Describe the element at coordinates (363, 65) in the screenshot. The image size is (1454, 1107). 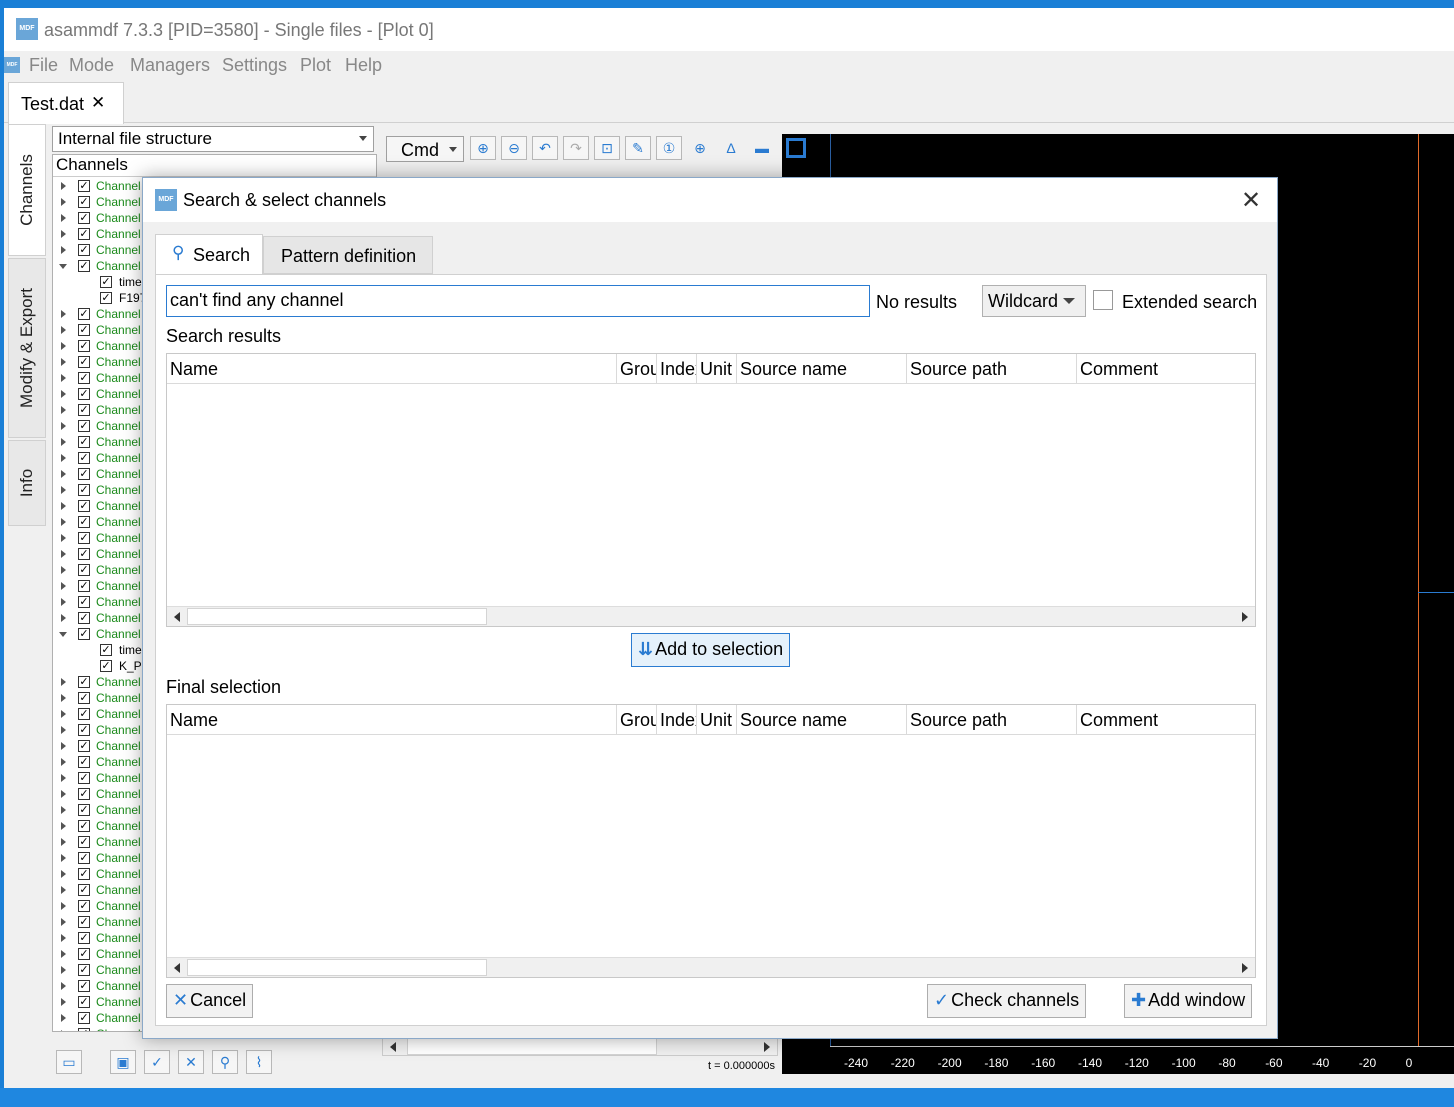
I see `menu-help: Help` at that location.